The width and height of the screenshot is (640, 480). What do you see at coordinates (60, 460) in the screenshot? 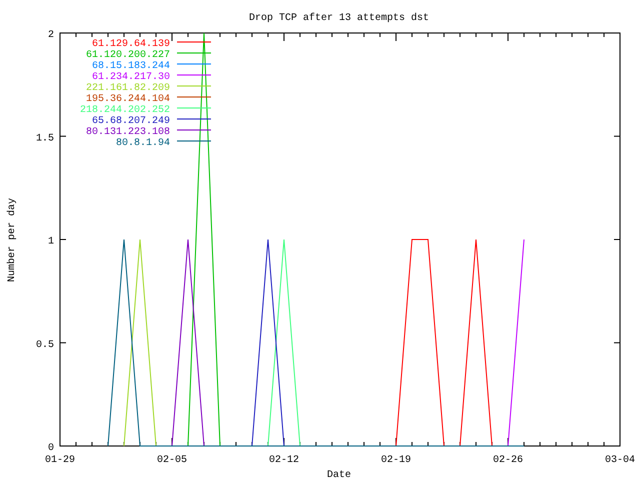
I see `x-tick-label: 01-29` at bounding box center [60, 460].